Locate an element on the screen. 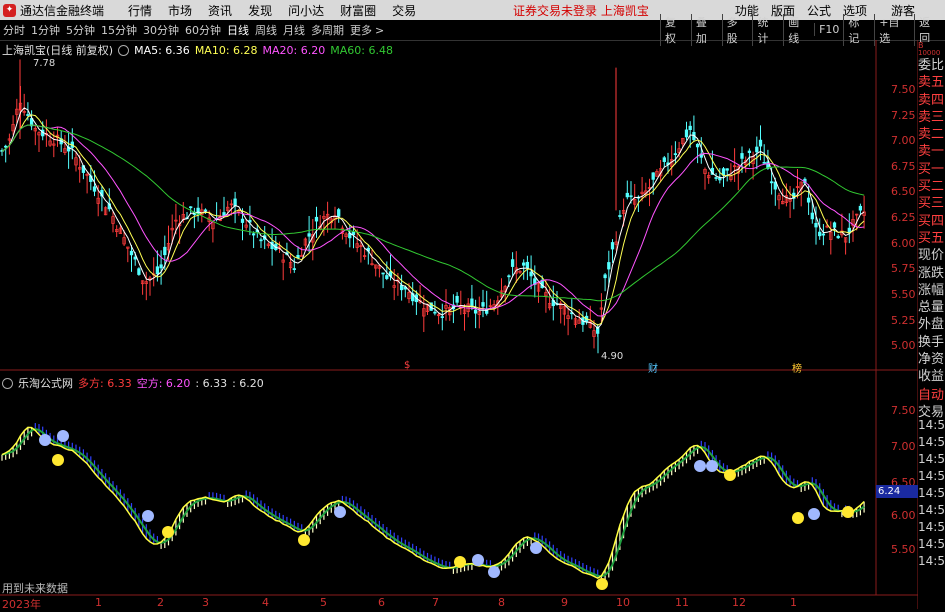 Image resolution: width=945 pixels, height=612 pixels. x-tick: 10 is located at coordinates (623, 602).